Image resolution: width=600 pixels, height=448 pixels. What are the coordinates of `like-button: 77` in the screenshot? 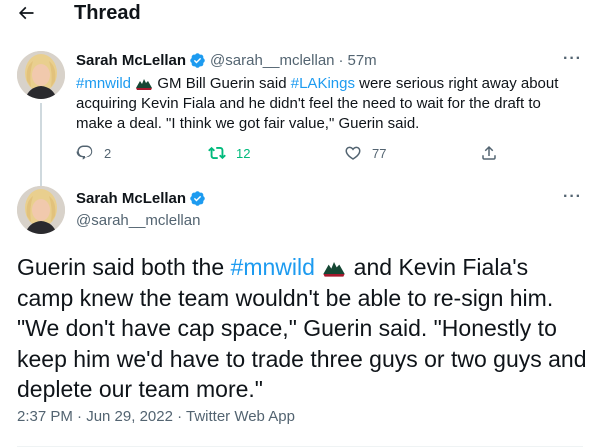 It's located at (365, 153).